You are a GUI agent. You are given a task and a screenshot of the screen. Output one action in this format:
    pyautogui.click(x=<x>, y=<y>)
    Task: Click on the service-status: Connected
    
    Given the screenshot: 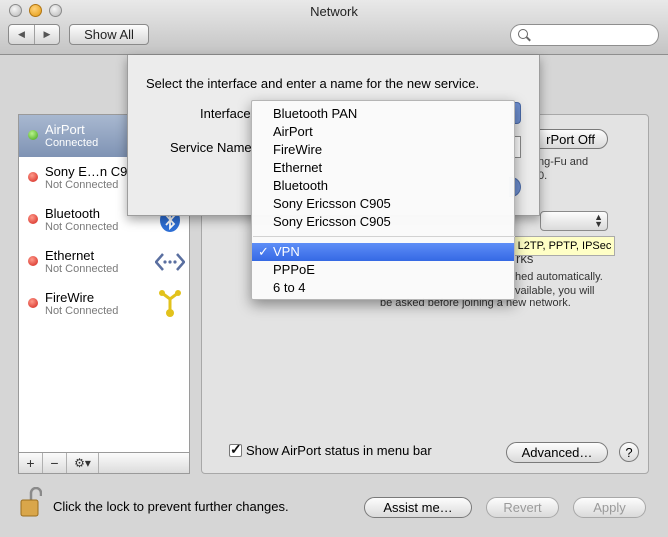 What is the action you would take?
    pyautogui.click(x=72, y=143)
    